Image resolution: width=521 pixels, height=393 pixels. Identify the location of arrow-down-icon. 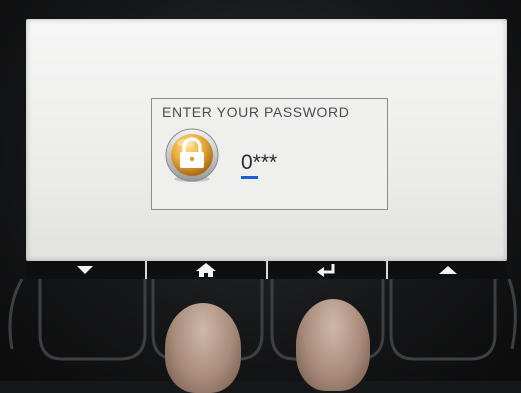
(85, 270).